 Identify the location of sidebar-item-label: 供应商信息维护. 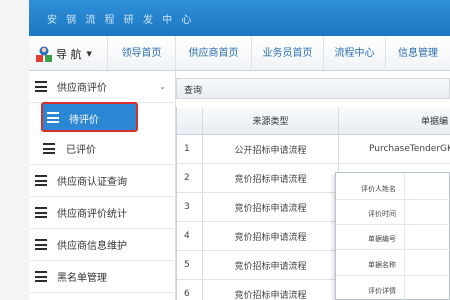
(92, 246).